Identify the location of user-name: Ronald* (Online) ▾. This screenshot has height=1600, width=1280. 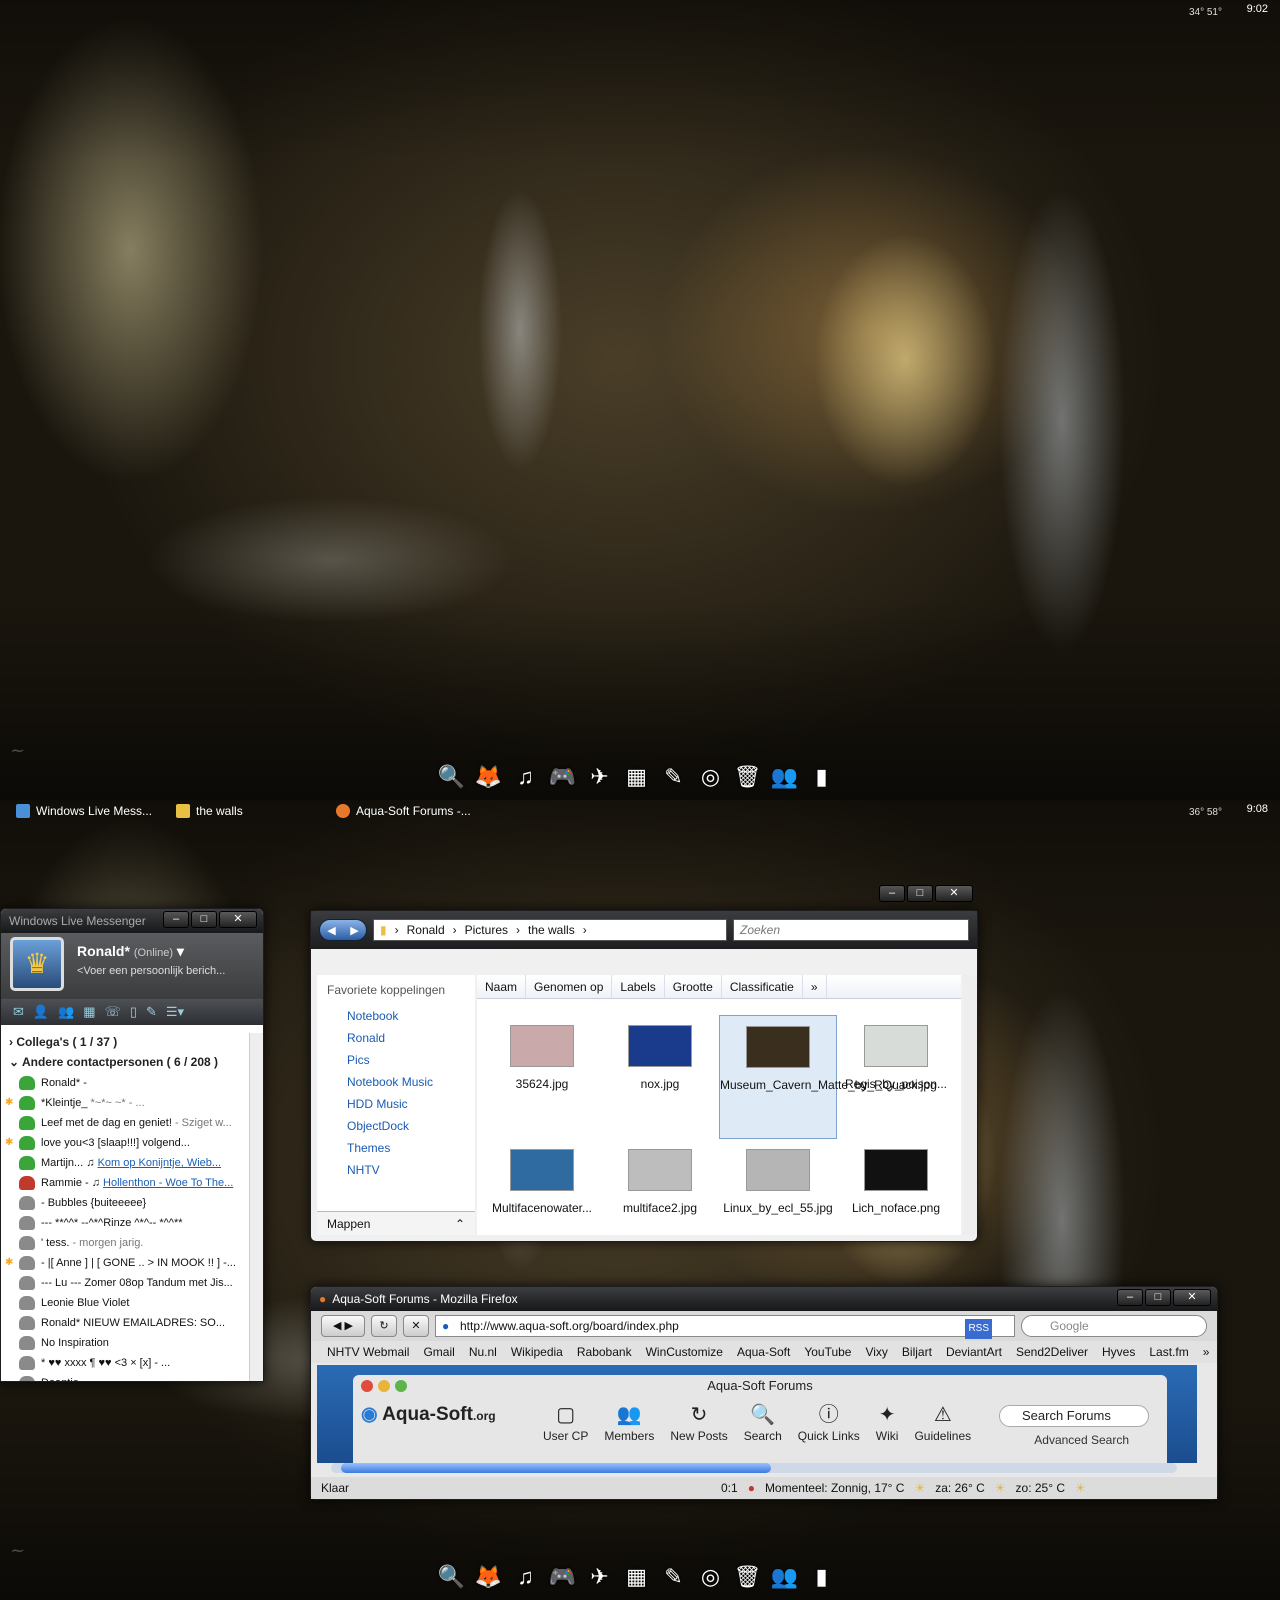
(130, 951).